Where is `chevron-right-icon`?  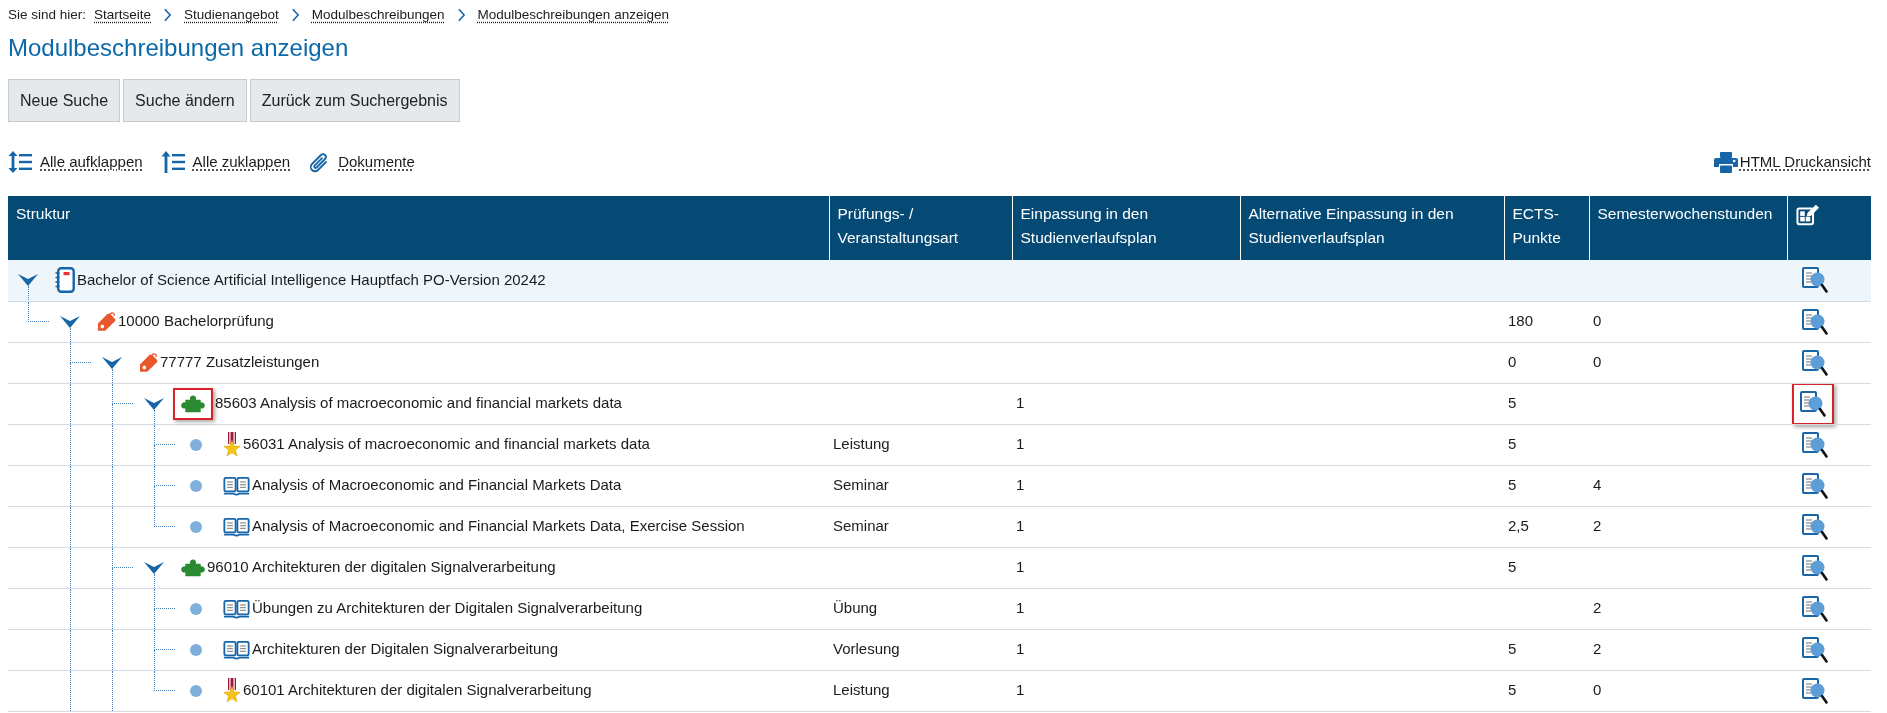 chevron-right-icon is located at coordinates (168, 15).